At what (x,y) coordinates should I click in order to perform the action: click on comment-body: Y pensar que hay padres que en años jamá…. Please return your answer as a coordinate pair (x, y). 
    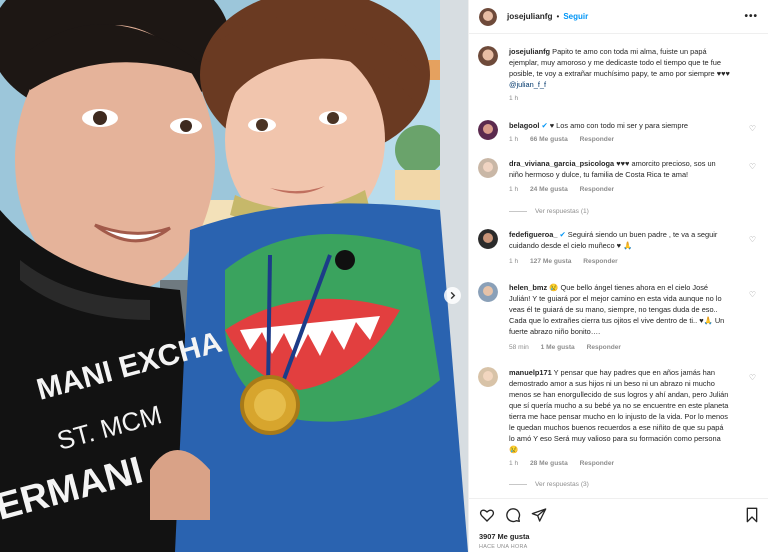
    Looking at the image, I should click on (619, 411).